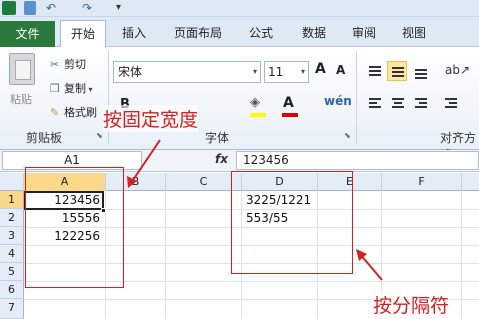 Image resolution: width=479 pixels, height=319 pixels. What do you see at coordinates (145, 161) in the screenshot?
I see `arrow-line-fixed-width` at bounding box center [145, 161].